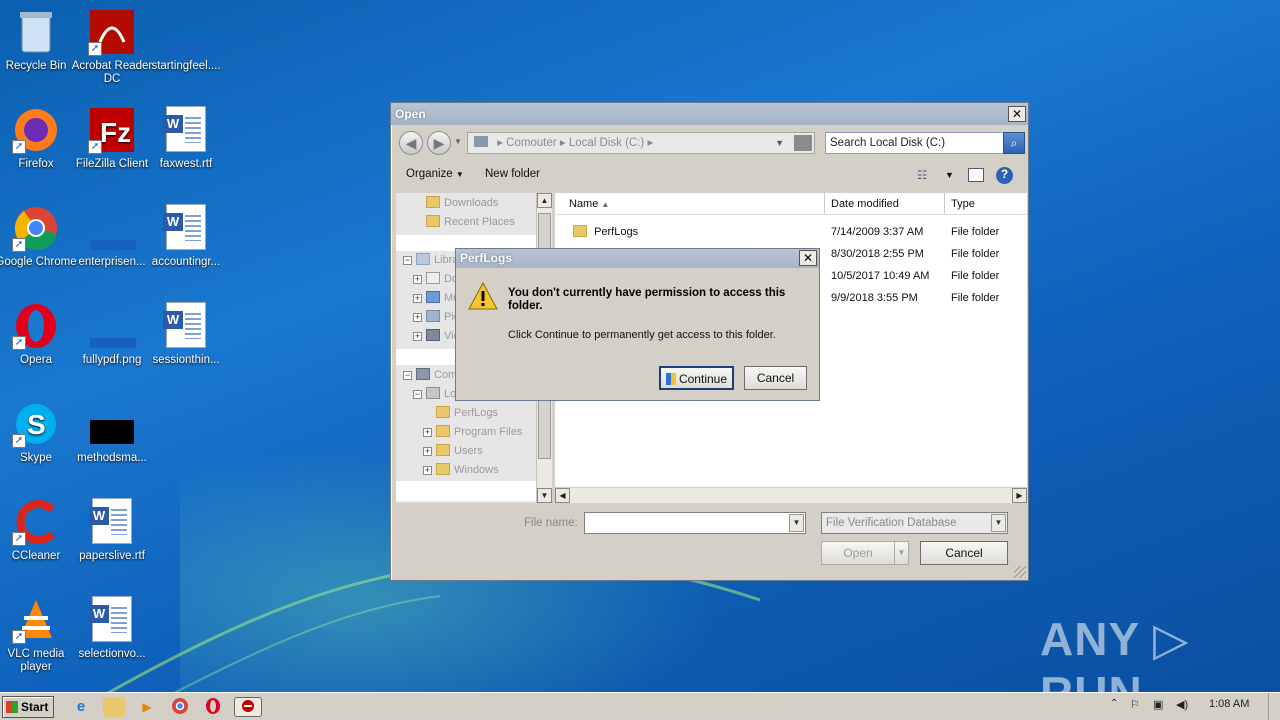 The image size is (1280, 720). I want to click on file-list-horizontal-scrollbar: ◀ ▶, so click(791, 495).